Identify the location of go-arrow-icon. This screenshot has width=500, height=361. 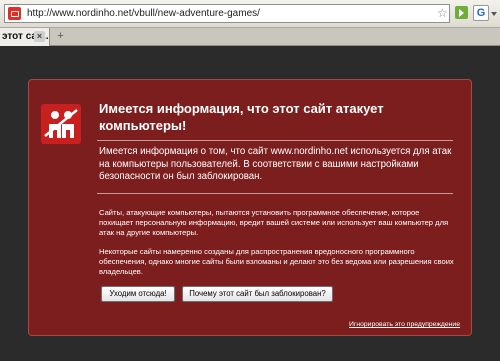
(461, 12).